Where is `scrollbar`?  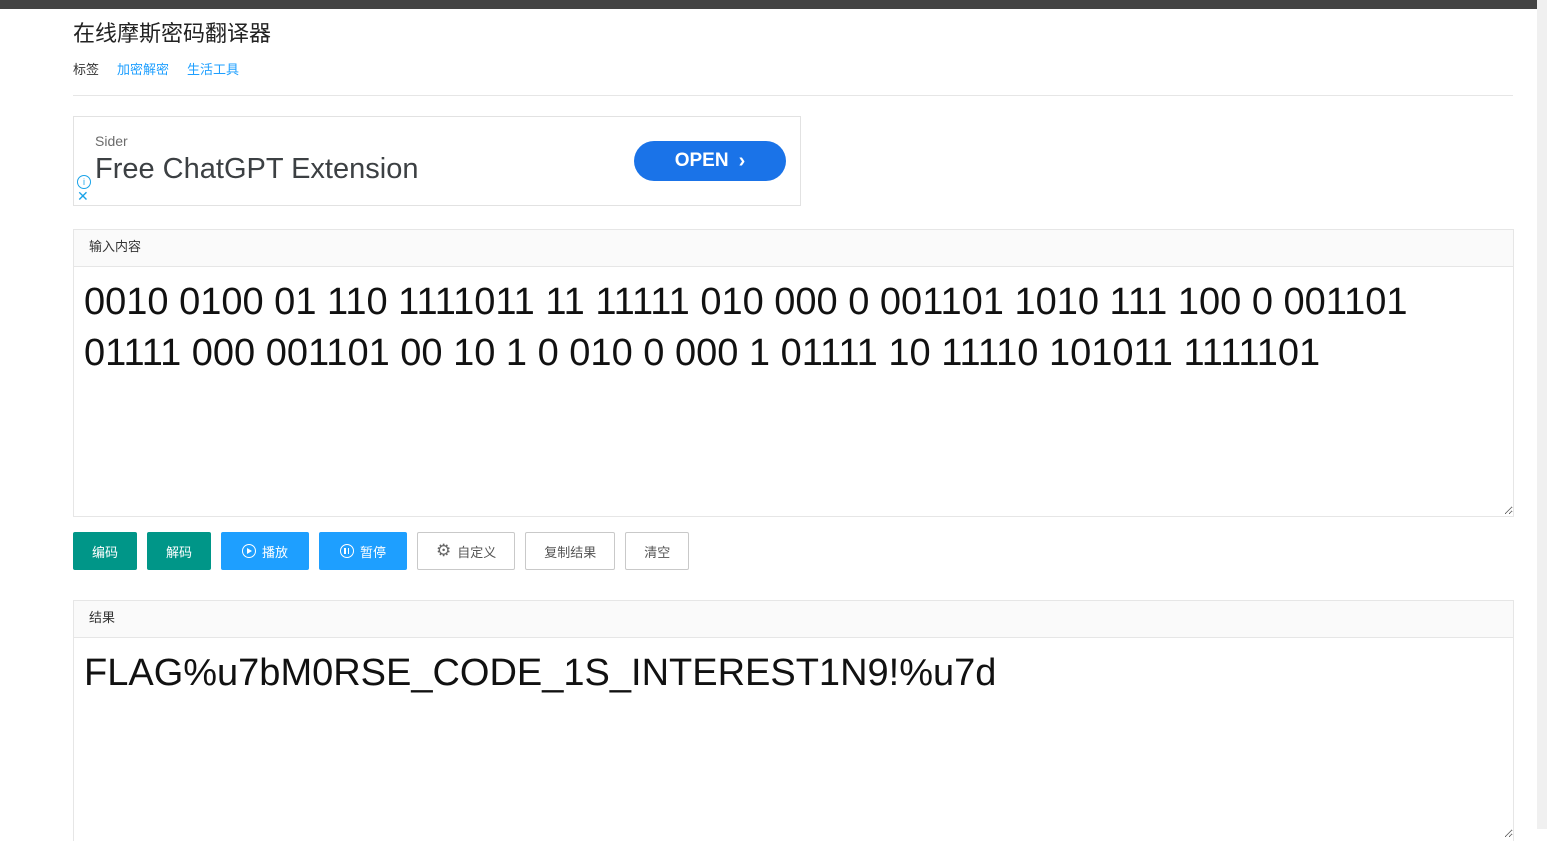
scrollbar is located at coordinates (1542, 414).